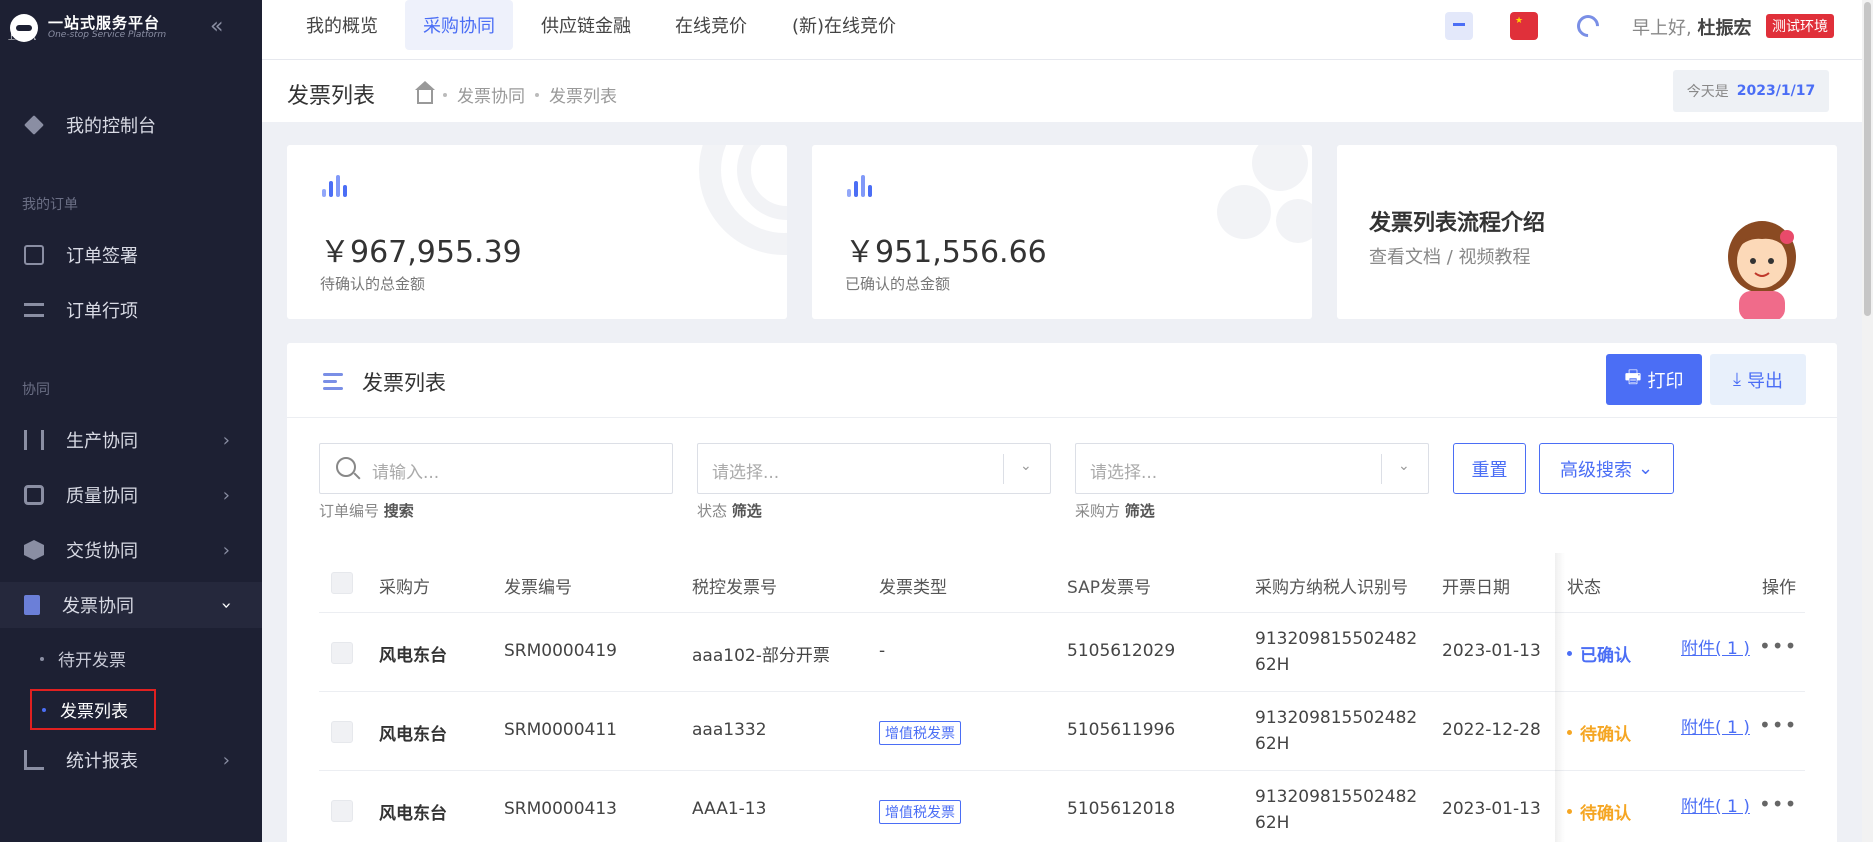  What do you see at coordinates (913, 588) in the screenshot?
I see `column-header-type: 发票类型` at bounding box center [913, 588].